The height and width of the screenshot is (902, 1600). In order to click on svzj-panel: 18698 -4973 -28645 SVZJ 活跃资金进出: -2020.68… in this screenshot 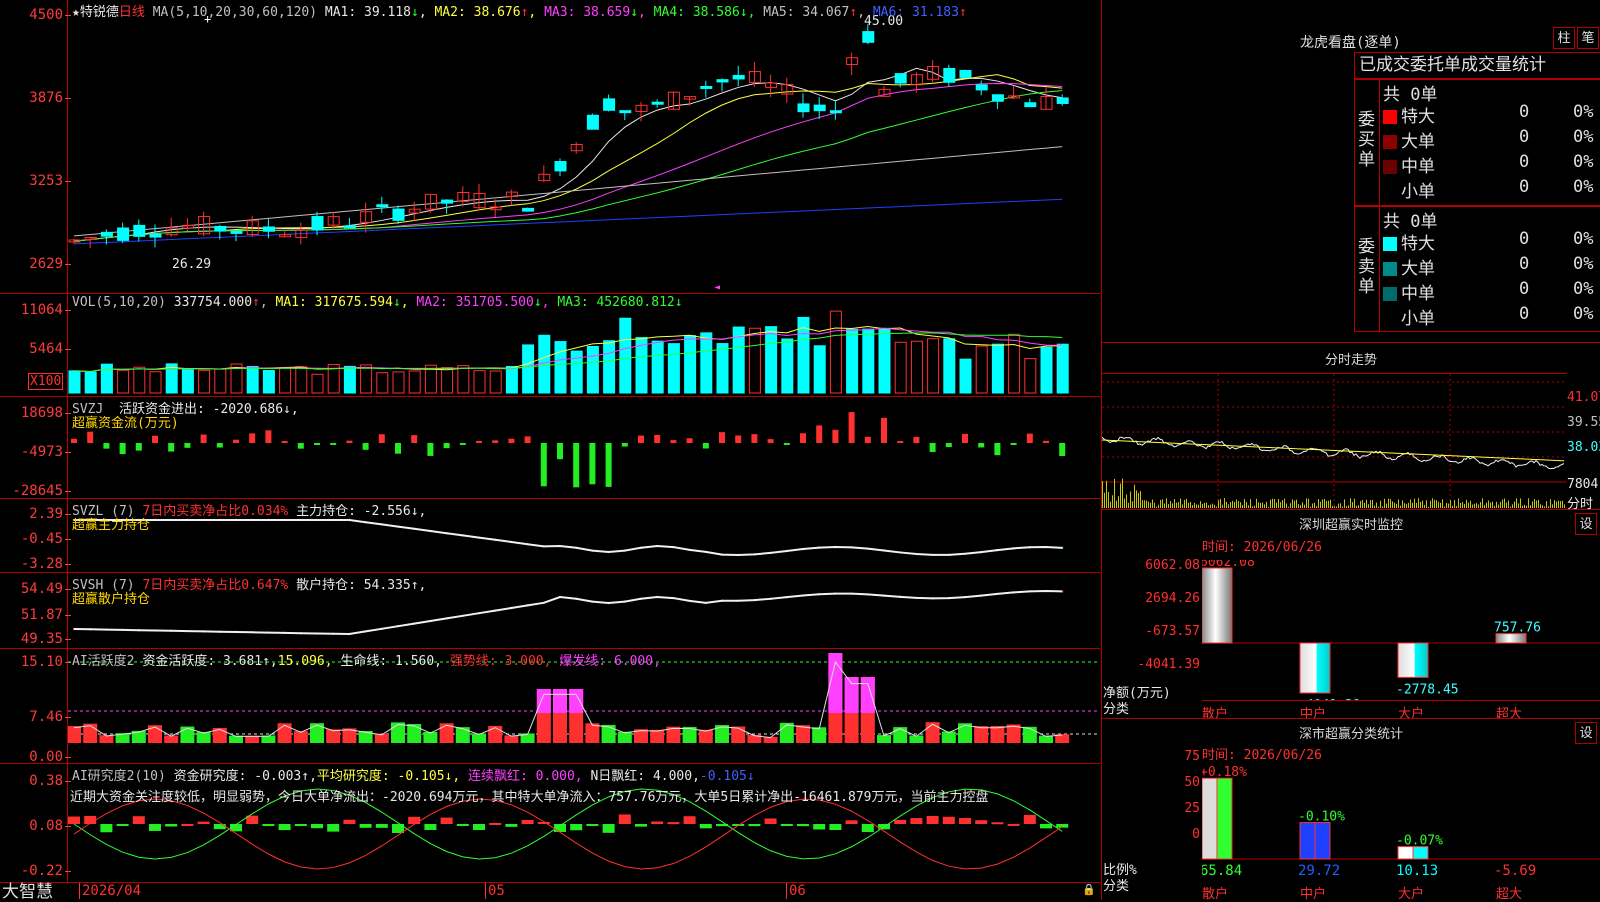, I will do `click(550, 448)`.